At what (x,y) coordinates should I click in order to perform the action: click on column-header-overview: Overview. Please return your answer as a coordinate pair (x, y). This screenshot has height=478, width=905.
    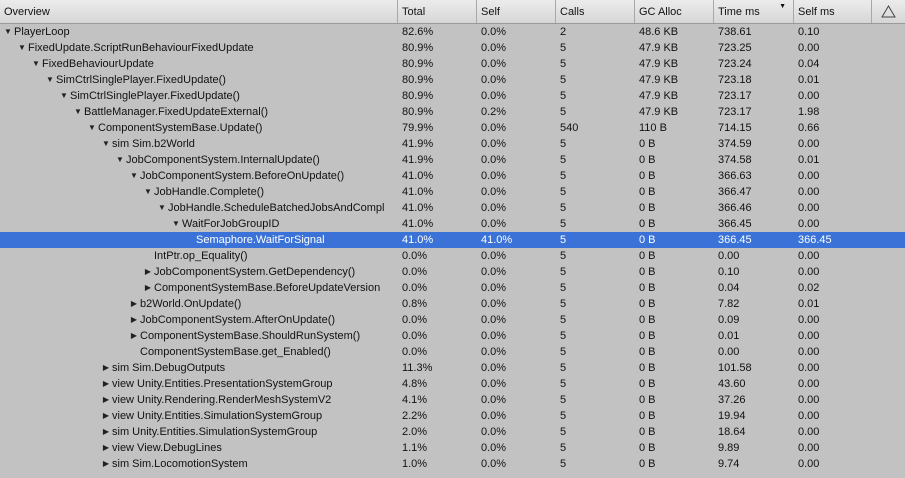
    Looking at the image, I should click on (199, 11).